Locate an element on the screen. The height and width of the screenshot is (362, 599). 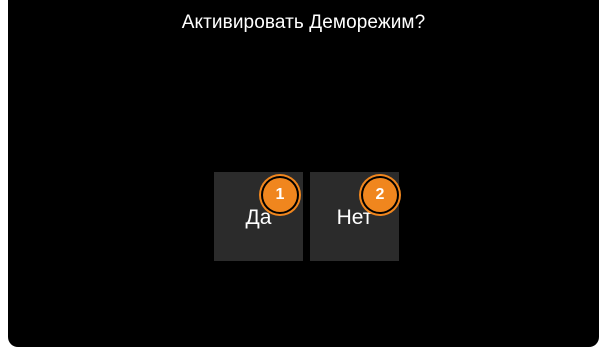
callout-marker-1: 1 is located at coordinates (280, 195).